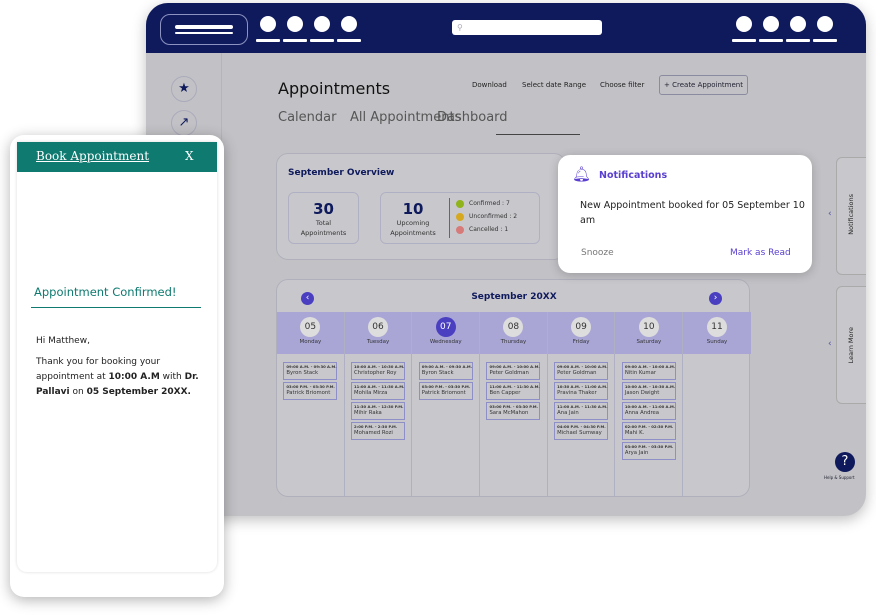  What do you see at coordinates (373, 433) in the screenshot?
I see `appointment-patient: Mohamed Rozi` at bounding box center [373, 433].